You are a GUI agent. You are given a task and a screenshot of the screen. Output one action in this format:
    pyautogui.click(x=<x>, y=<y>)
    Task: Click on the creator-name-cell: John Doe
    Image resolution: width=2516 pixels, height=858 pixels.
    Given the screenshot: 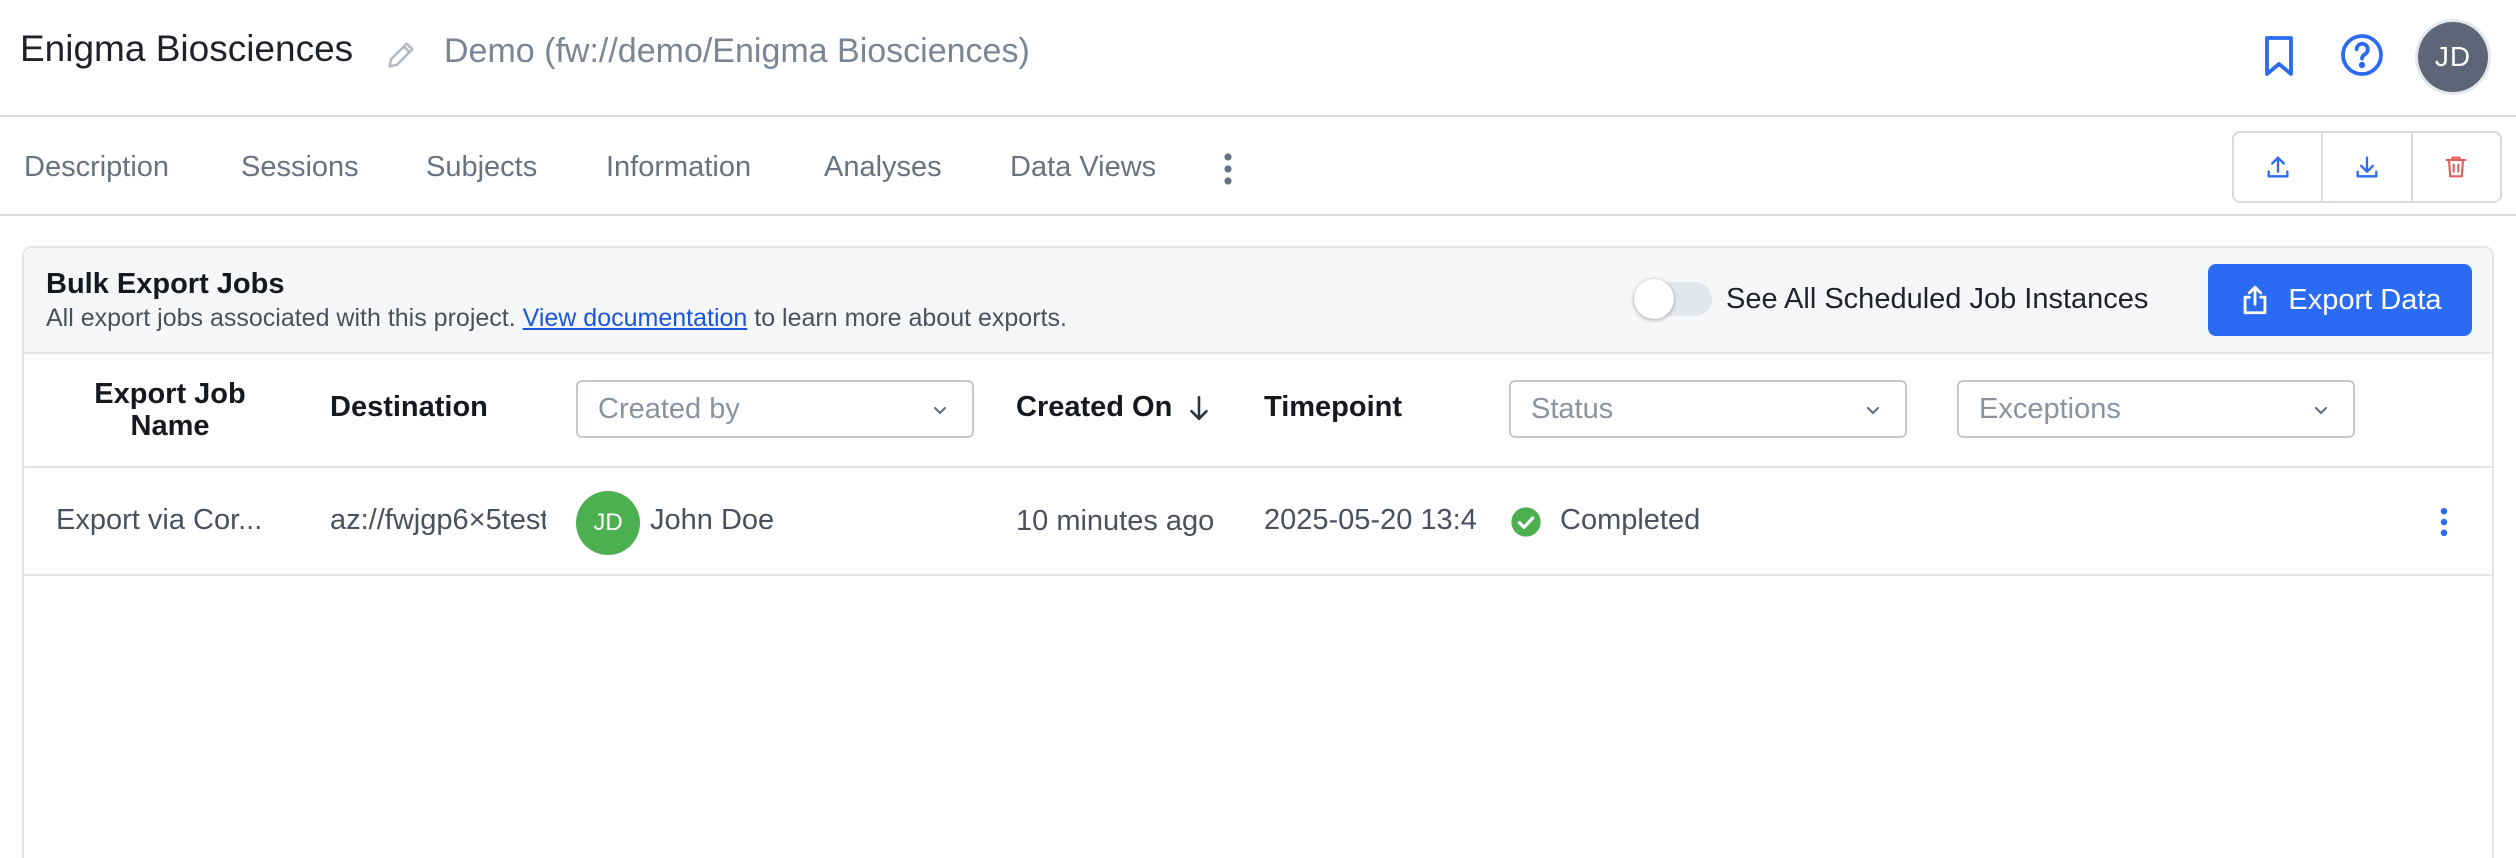 What is the action you would take?
    pyautogui.click(x=712, y=520)
    